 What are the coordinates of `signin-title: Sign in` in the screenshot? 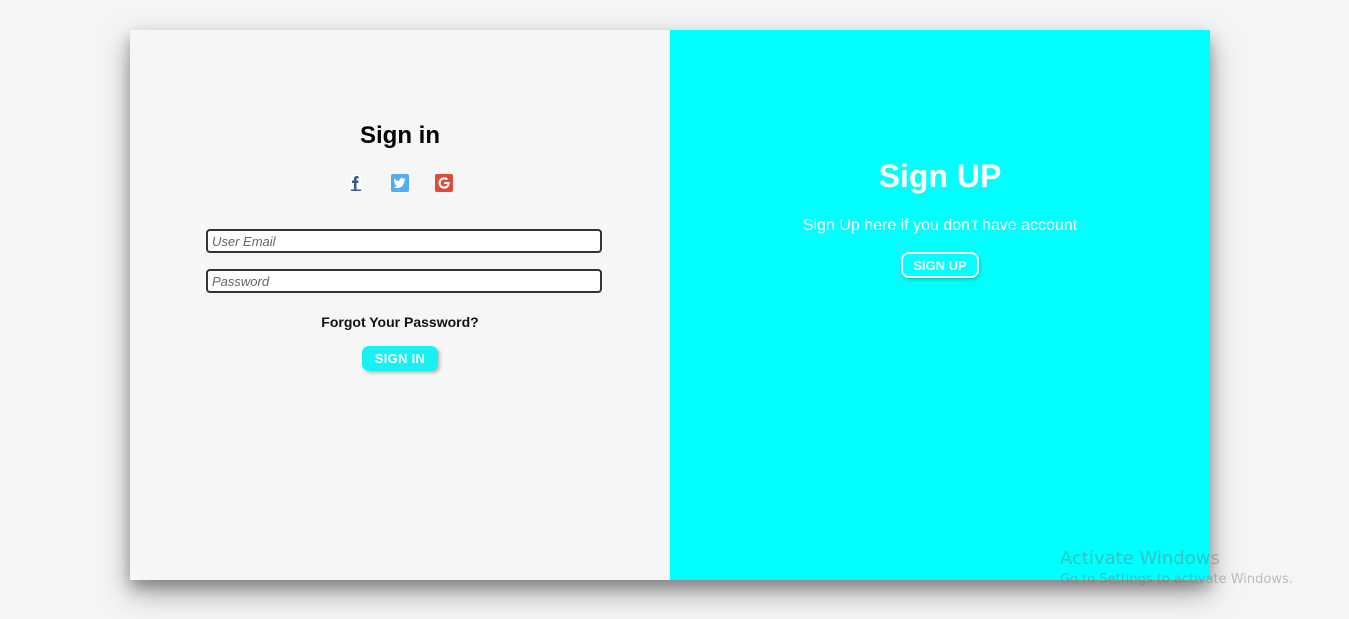 It's located at (400, 135).